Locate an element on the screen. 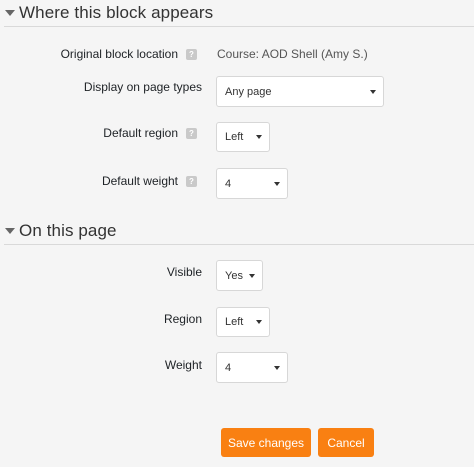  default-weight-label: Default weight is located at coordinates (139, 181).